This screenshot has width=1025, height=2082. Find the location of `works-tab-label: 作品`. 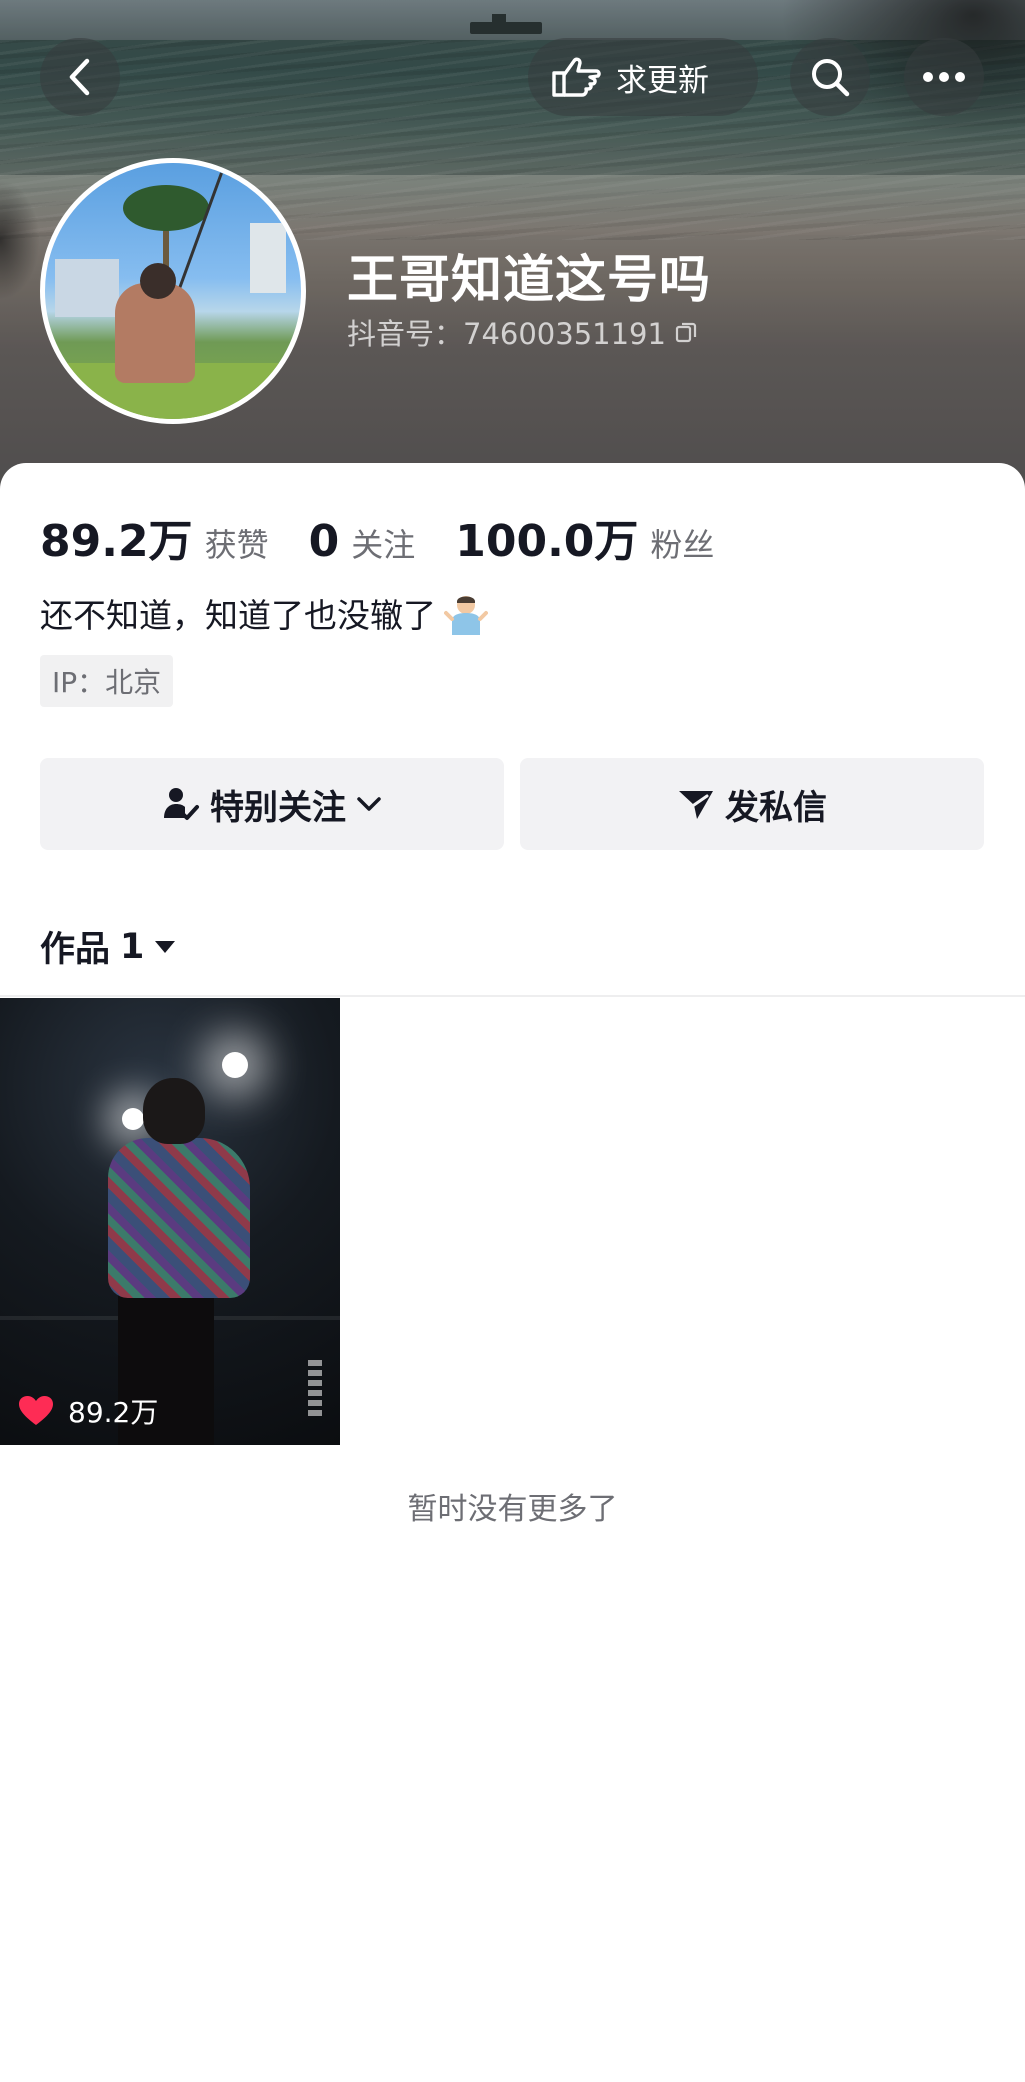

works-tab-label: 作品 is located at coordinates (75, 950).